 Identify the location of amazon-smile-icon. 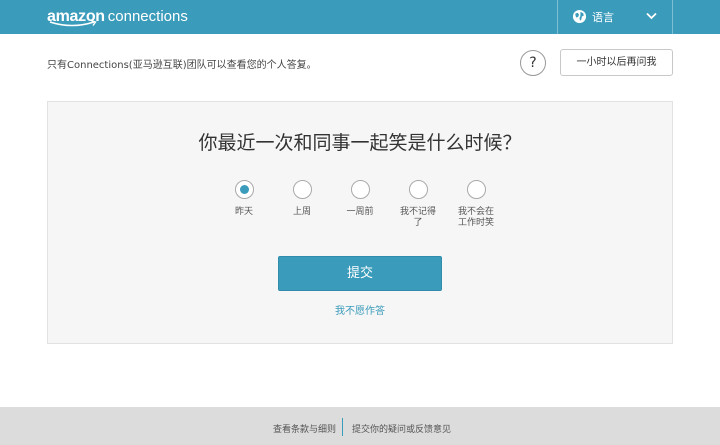
(73, 23).